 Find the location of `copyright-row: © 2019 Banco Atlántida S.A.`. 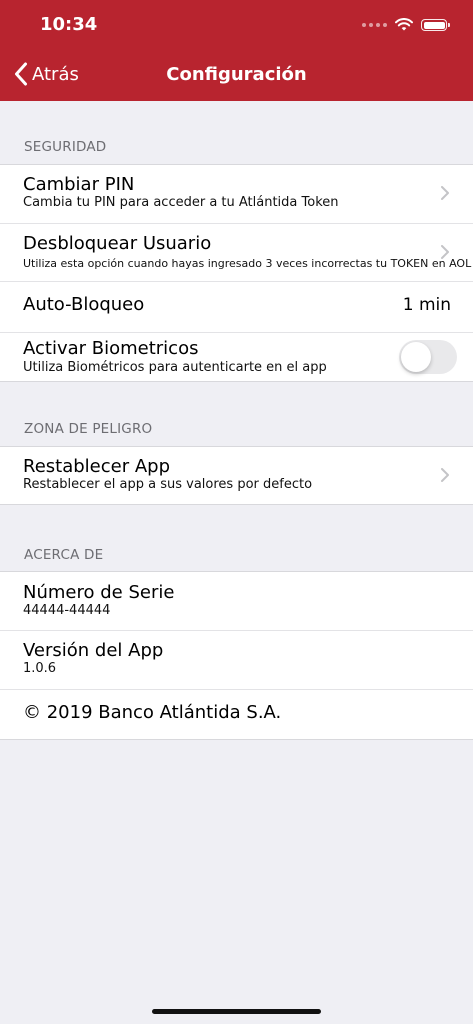

copyright-row: © 2019 Banco Atlántida S.A. is located at coordinates (236, 714).